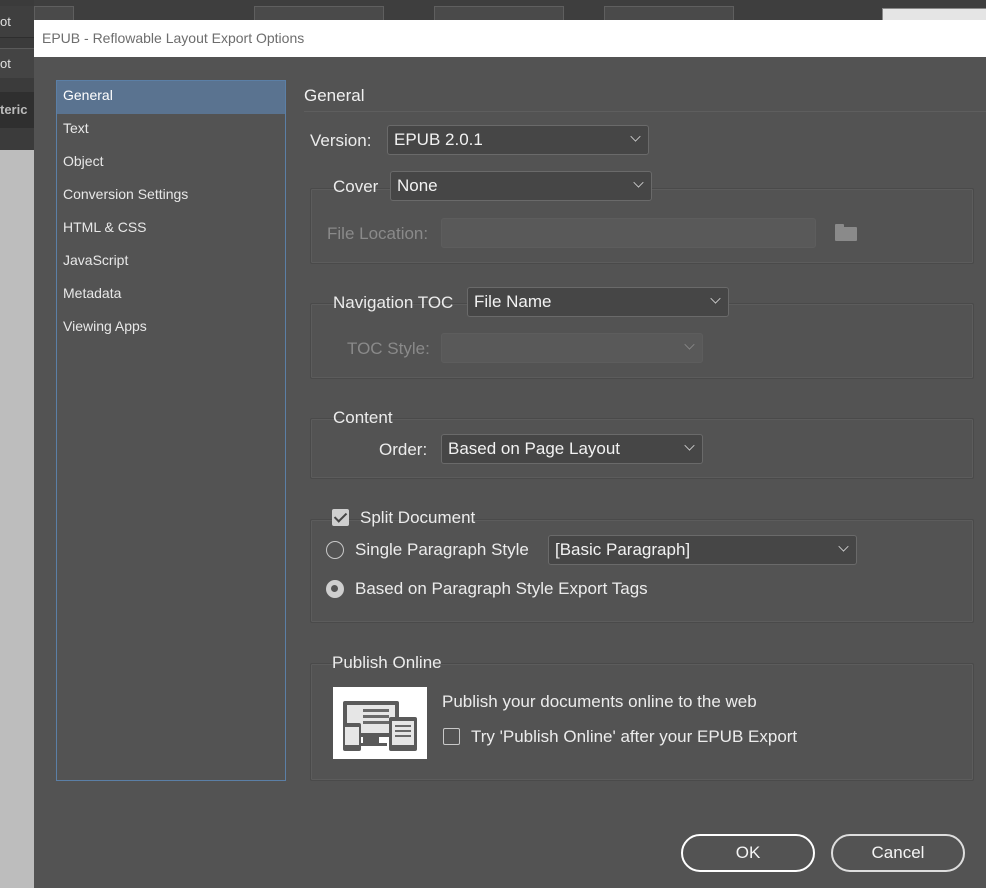 This screenshot has height=888, width=986. Describe the element at coordinates (171, 97) in the screenshot. I see `sidebar-item-general: General` at that location.